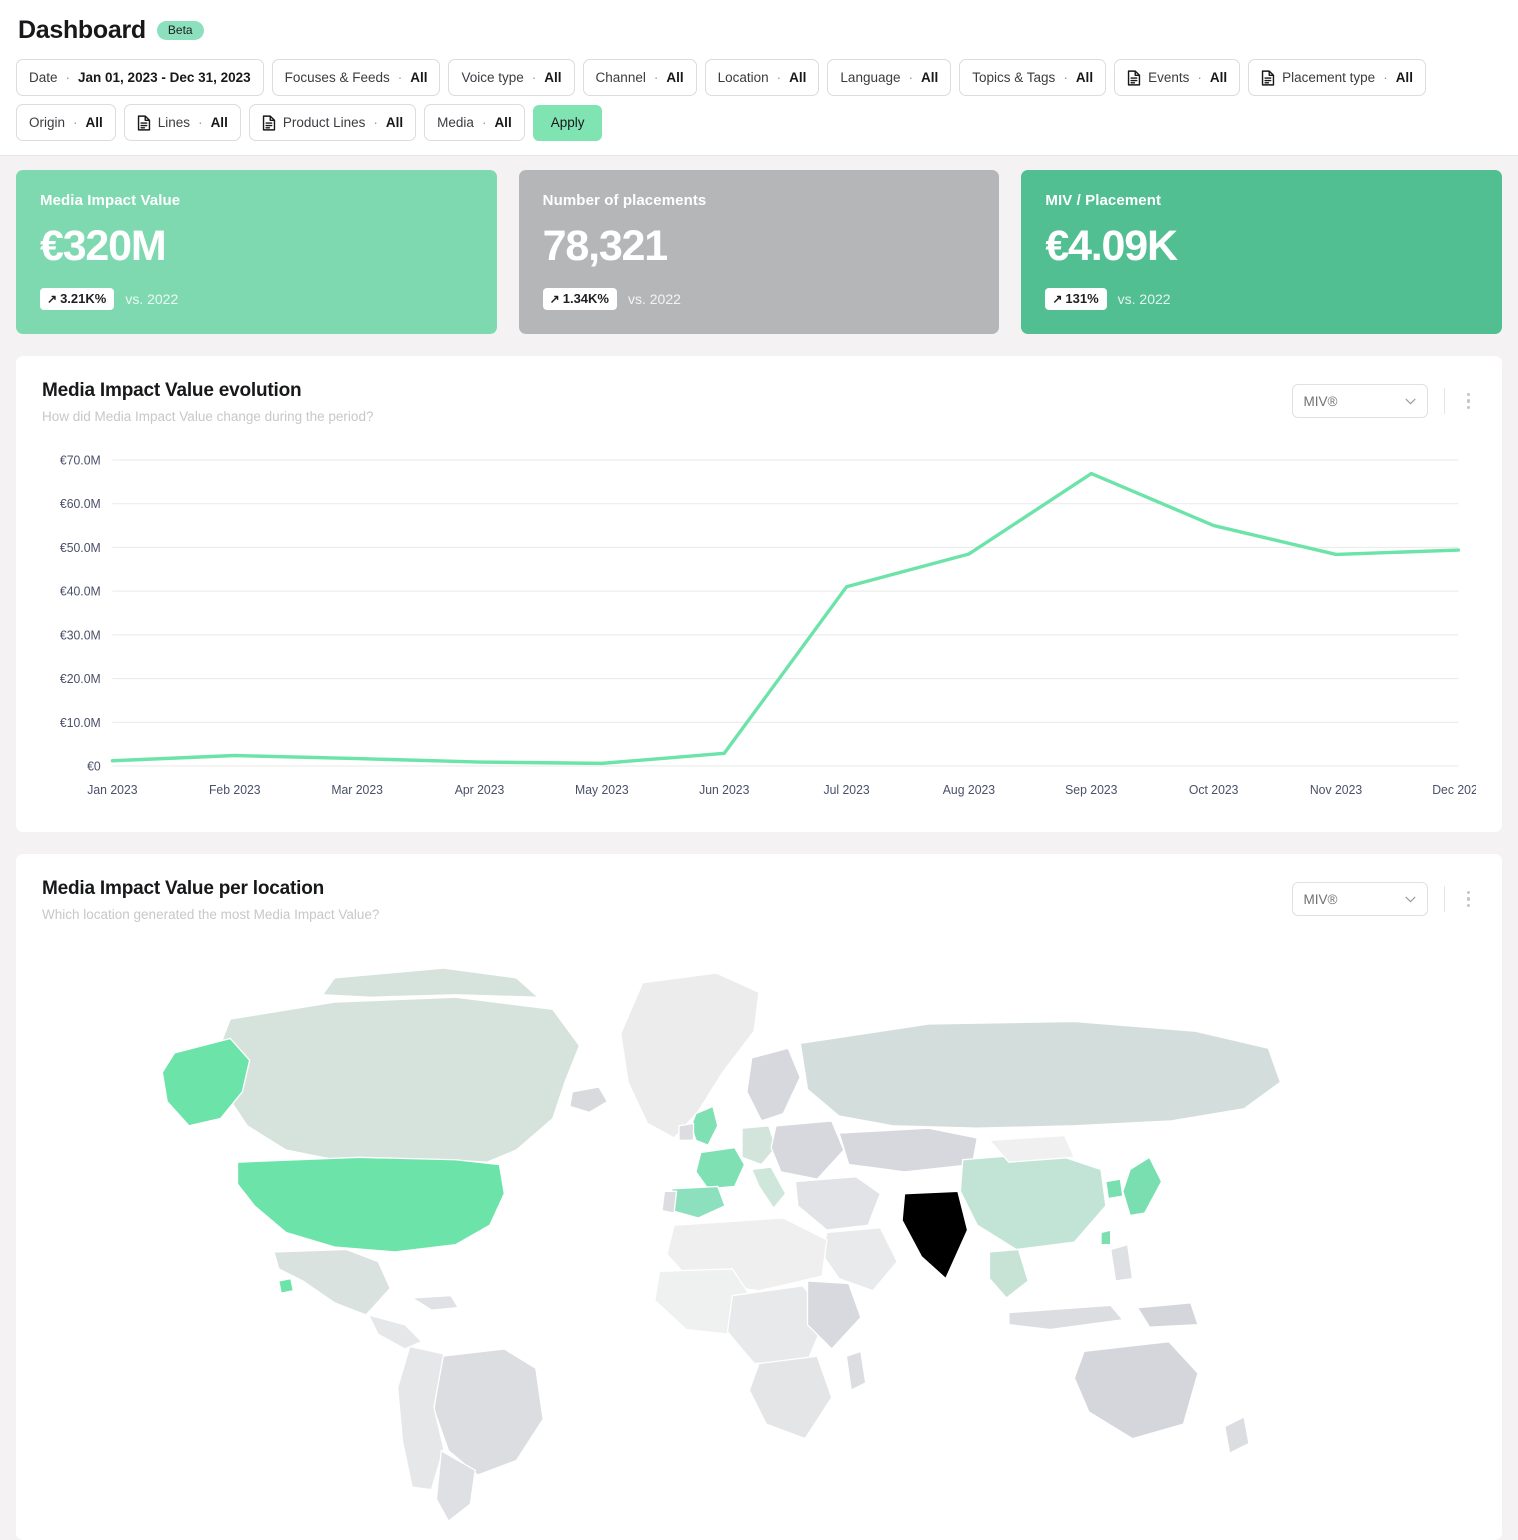 This screenshot has height=1540, width=1518. What do you see at coordinates (846, 790) in the screenshot?
I see `x-axis-tick-label: Jul 2023` at bounding box center [846, 790].